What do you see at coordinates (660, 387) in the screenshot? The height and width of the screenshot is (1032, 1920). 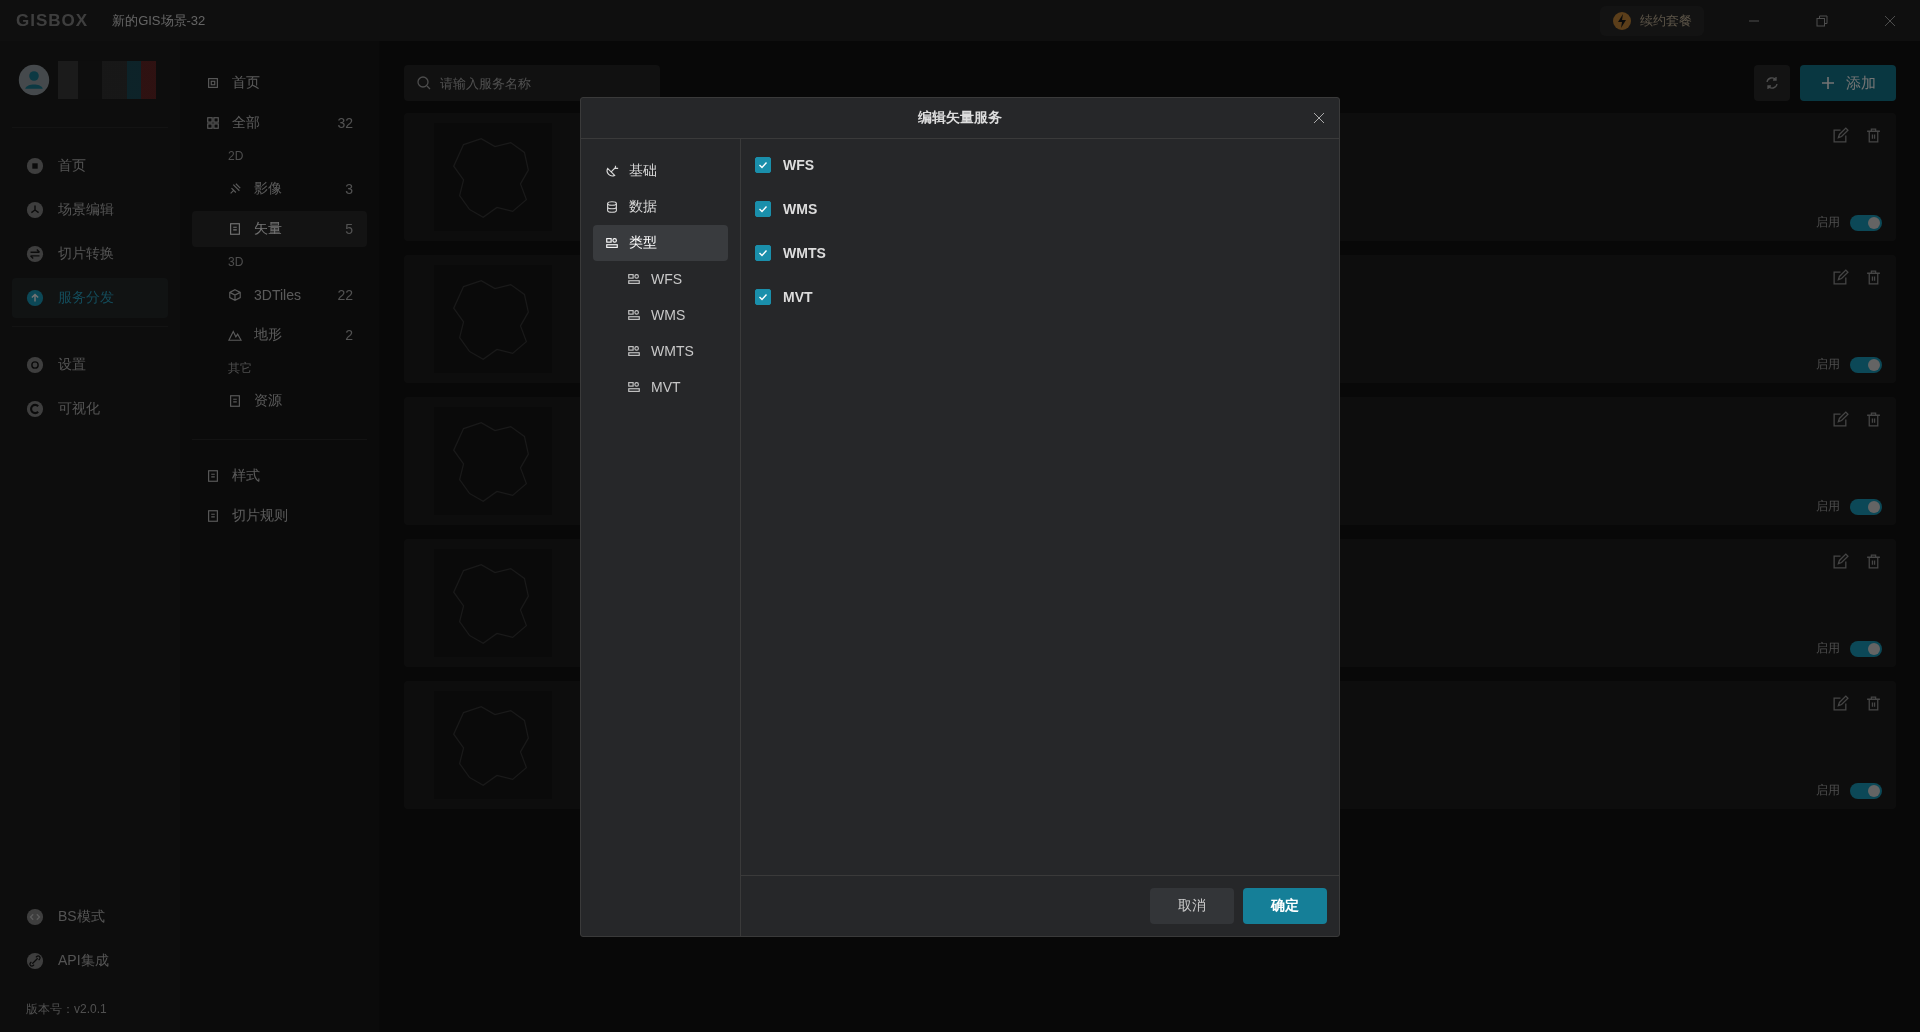 I see `dialog-submenu-item: MVT` at bounding box center [660, 387].